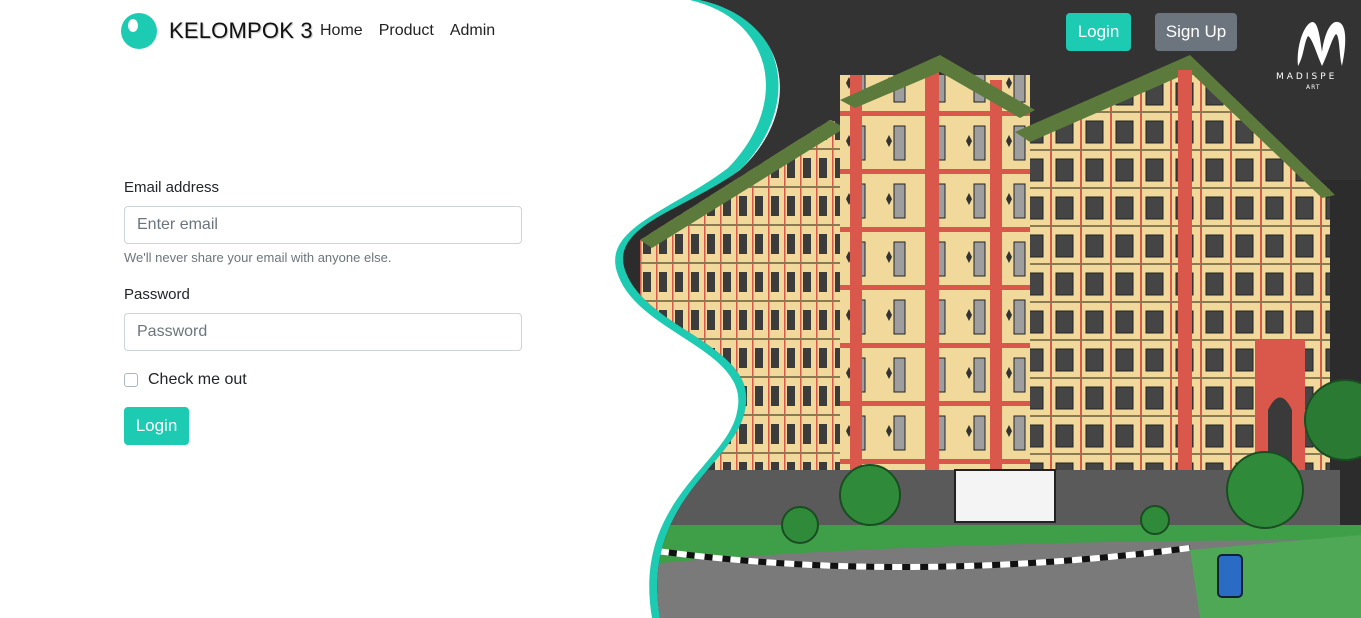 Image resolution: width=1361 pixels, height=618 pixels. What do you see at coordinates (157, 294) in the screenshot?
I see `password-label: Password` at bounding box center [157, 294].